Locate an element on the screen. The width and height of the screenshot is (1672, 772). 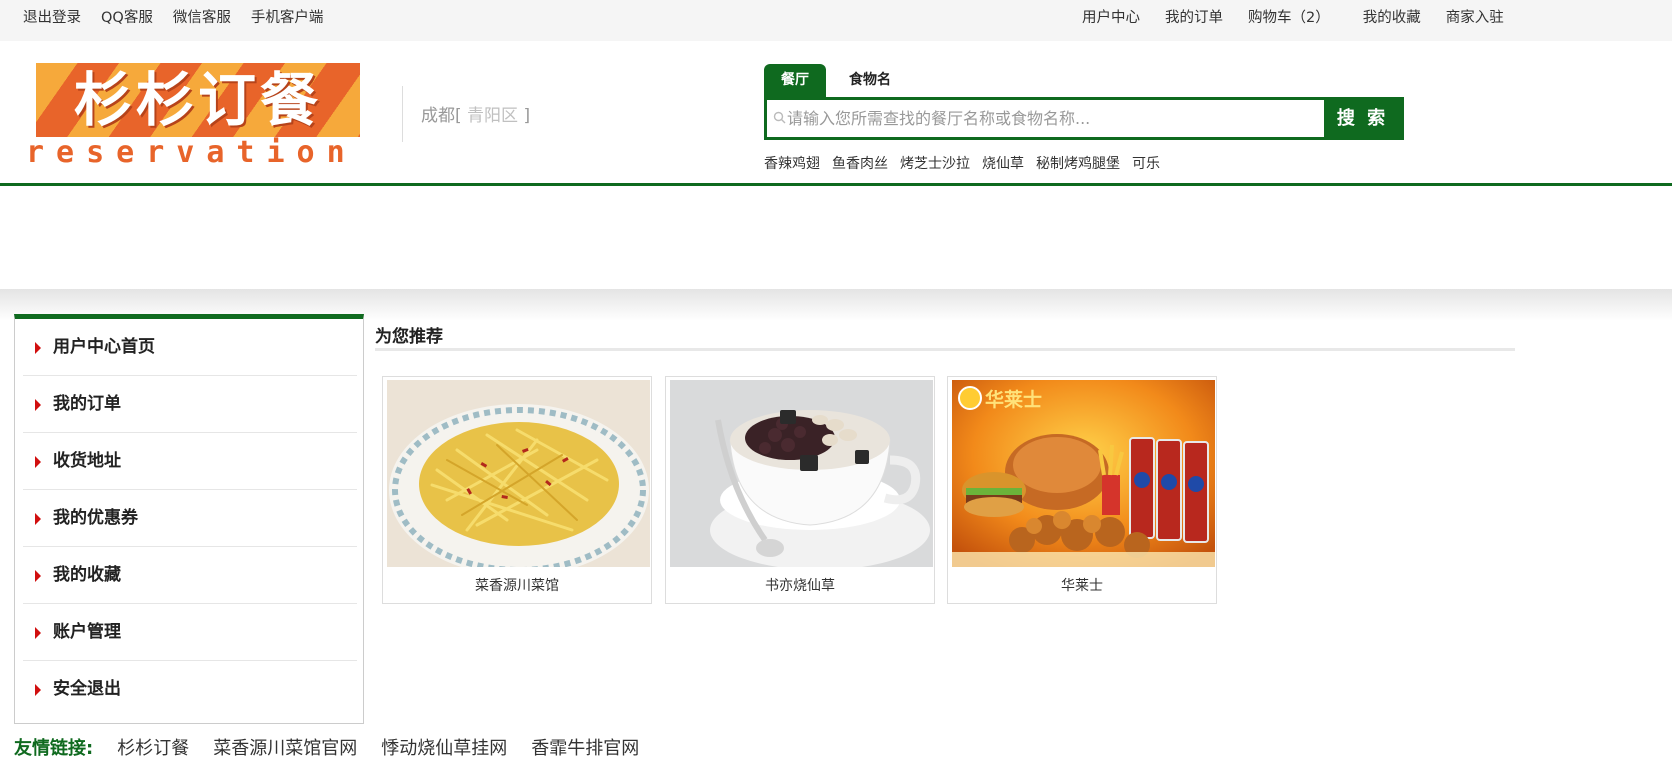
hot-word: 烧仙草 is located at coordinates (1003, 163).